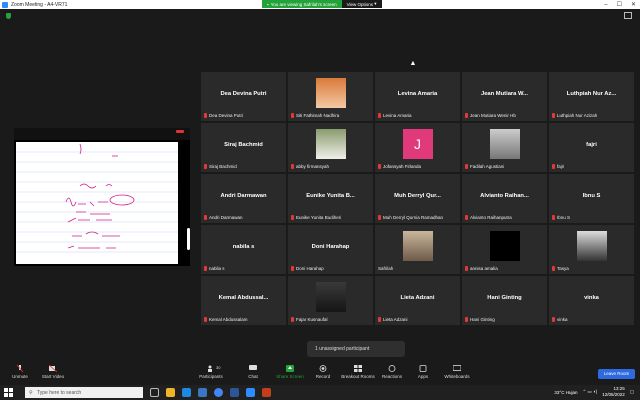  What do you see at coordinates (589, 392) in the screenshot?
I see `tray-icons: ⌃ ▭ ◗)` at bounding box center [589, 392].